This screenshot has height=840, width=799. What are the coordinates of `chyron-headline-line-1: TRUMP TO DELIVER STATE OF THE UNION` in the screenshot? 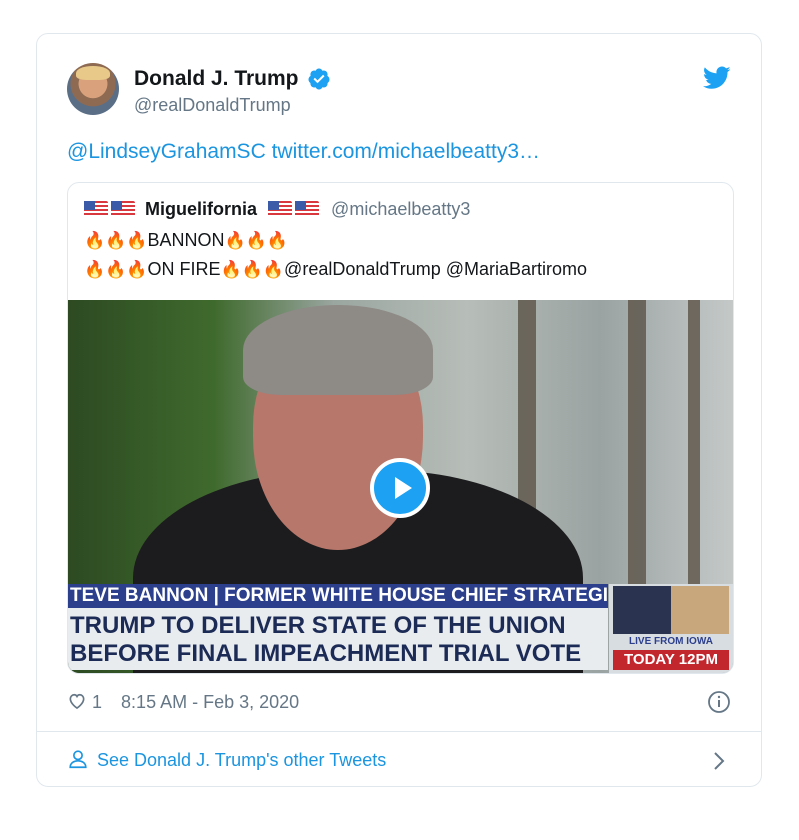 It's located at (318, 625).